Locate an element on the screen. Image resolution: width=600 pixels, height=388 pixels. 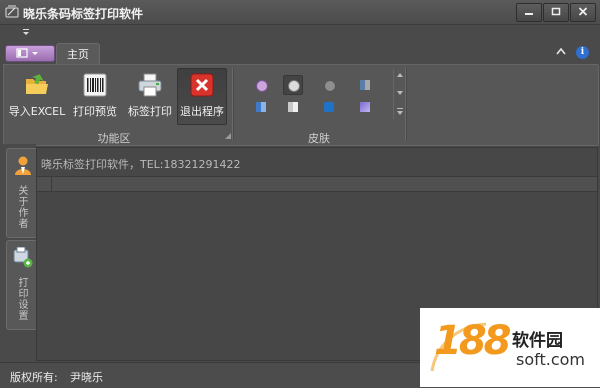
print-preview-button: 打印预览 is located at coordinates (95, 96).